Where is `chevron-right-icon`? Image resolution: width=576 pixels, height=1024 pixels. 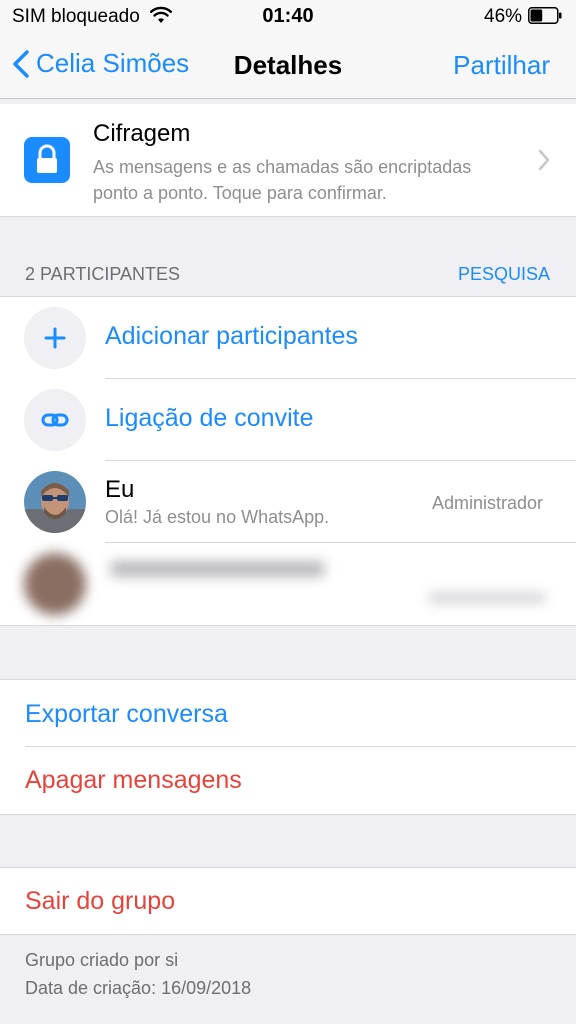
chevron-right-icon is located at coordinates (544, 160).